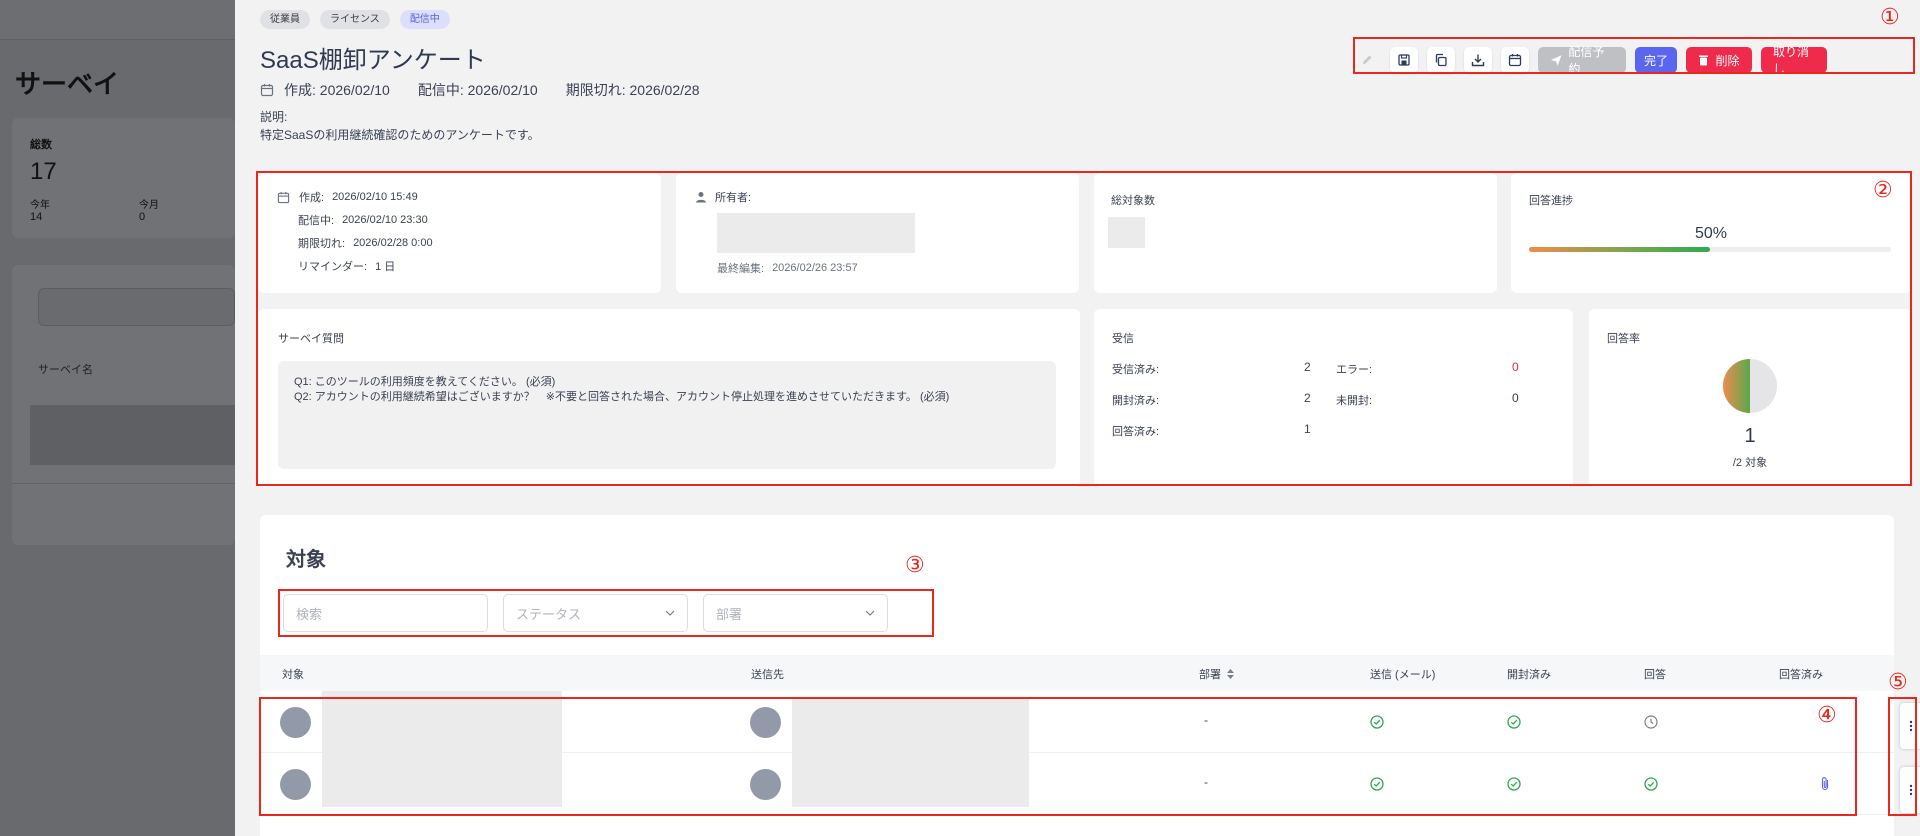 The image size is (1920, 836). What do you see at coordinates (117, 20) in the screenshot?
I see `background-header` at bounding box center [117, 20].